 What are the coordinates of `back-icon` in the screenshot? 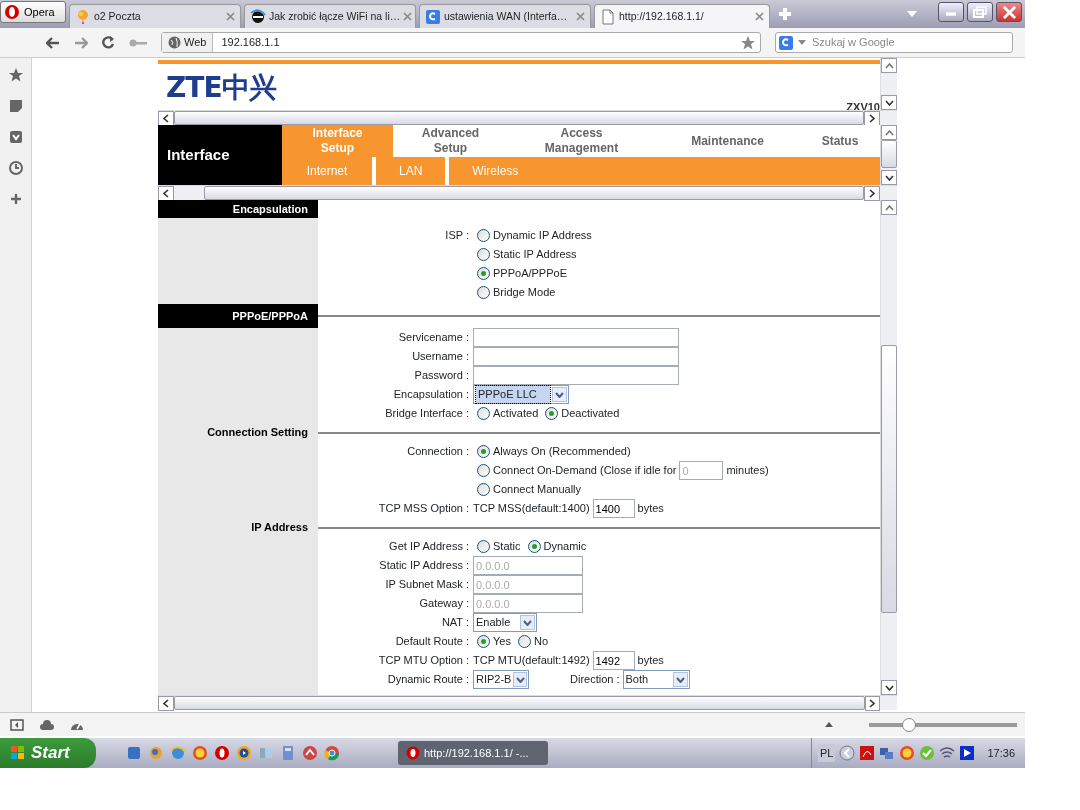 It's located at (53, 42).